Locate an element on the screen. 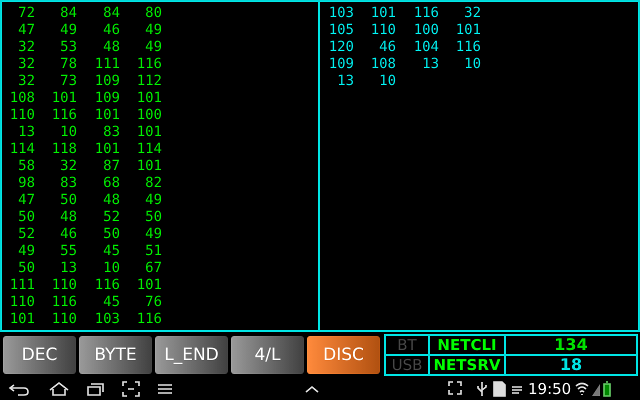 The width and height of the screenshot is (640, 400). wifi-icon is located at coordinates (582, 389).